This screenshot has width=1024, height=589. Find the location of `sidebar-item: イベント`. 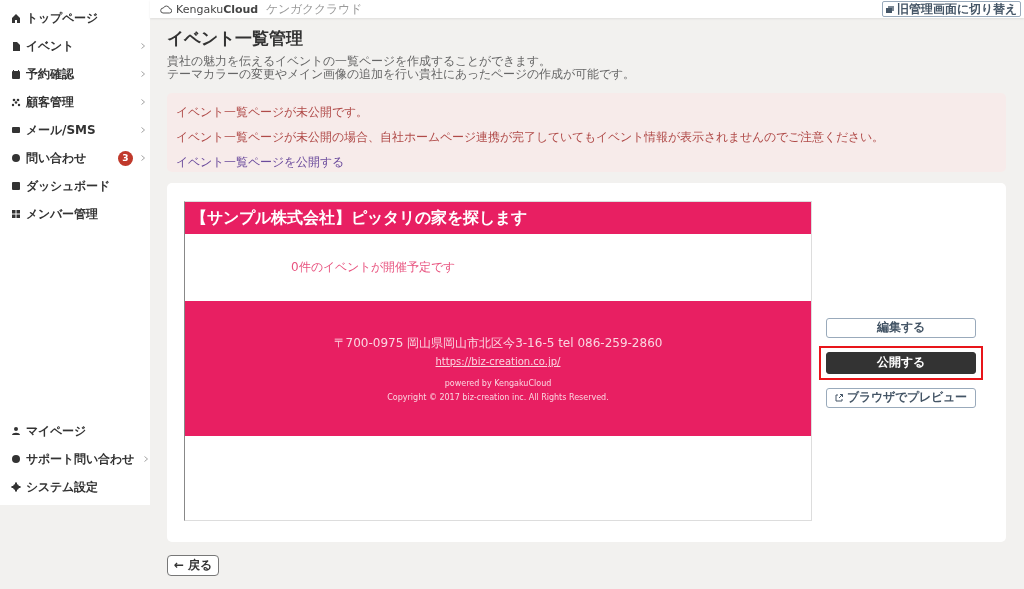

sidebar-item: イベント is located at coordinates (75, 46).